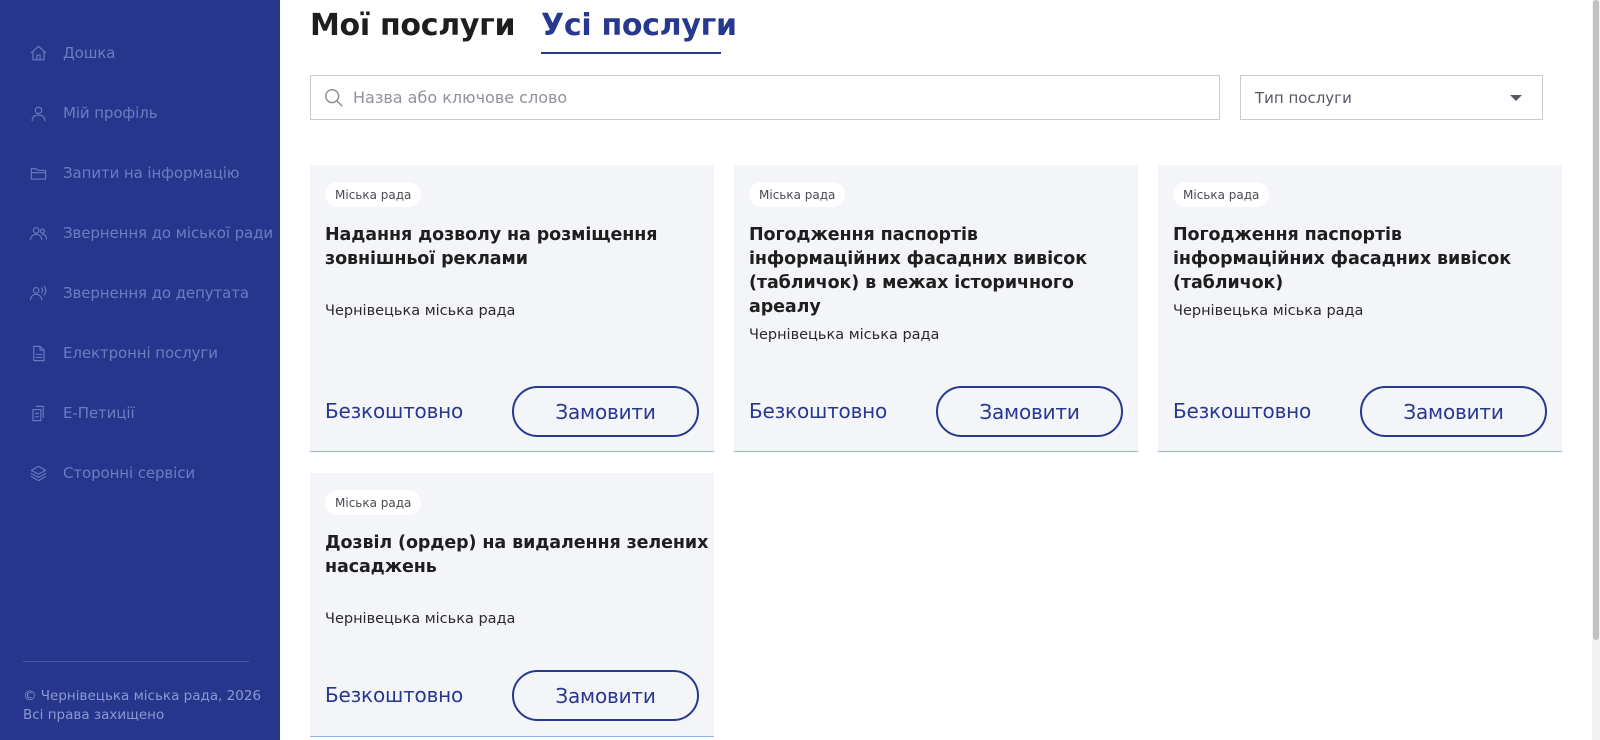 The image size is (1600, 740). What do you see at coordinates (639, 25) in the screenshot?
I see `tab-all-services: Усі послуги` at bounding box center [639, 25].